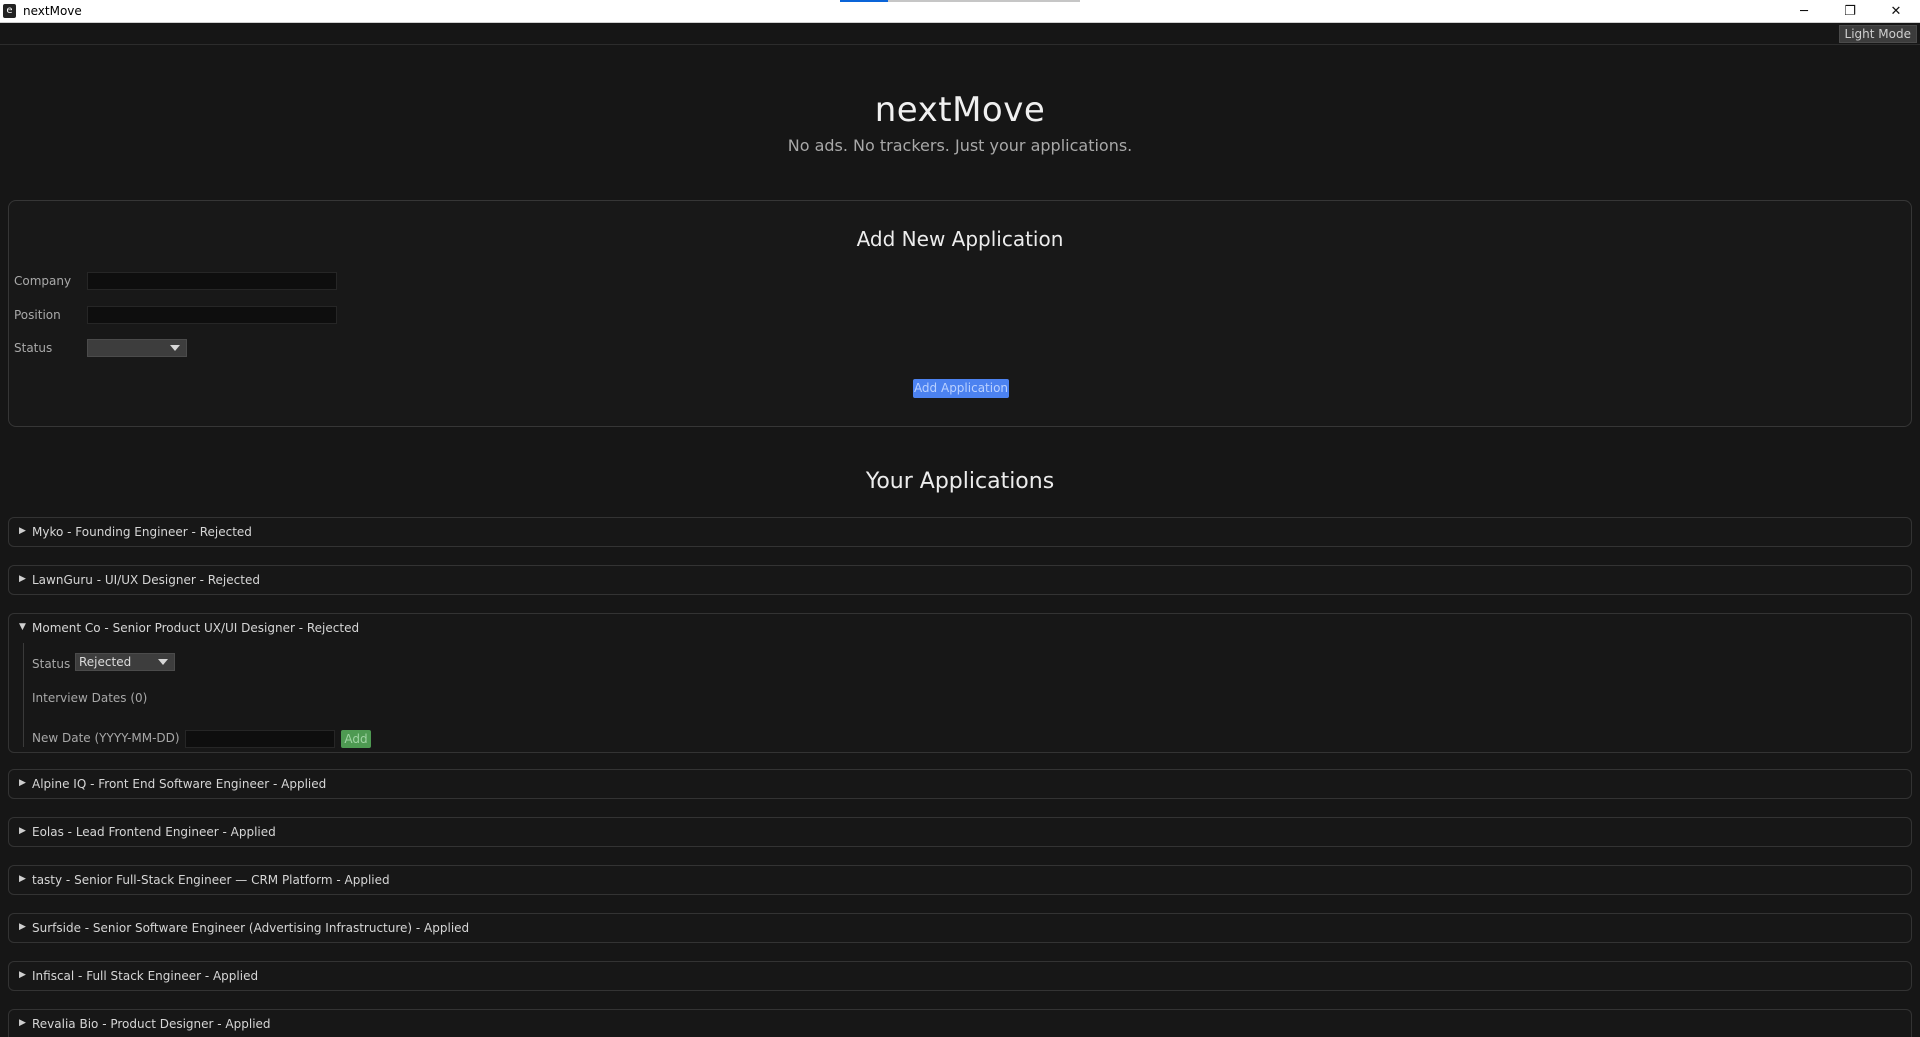  Describe the element at coordinates (960, 580) in the screenshot. I see `application-item: ▶ LawnGuru - UI/UX Designer - Rejected` at that location.